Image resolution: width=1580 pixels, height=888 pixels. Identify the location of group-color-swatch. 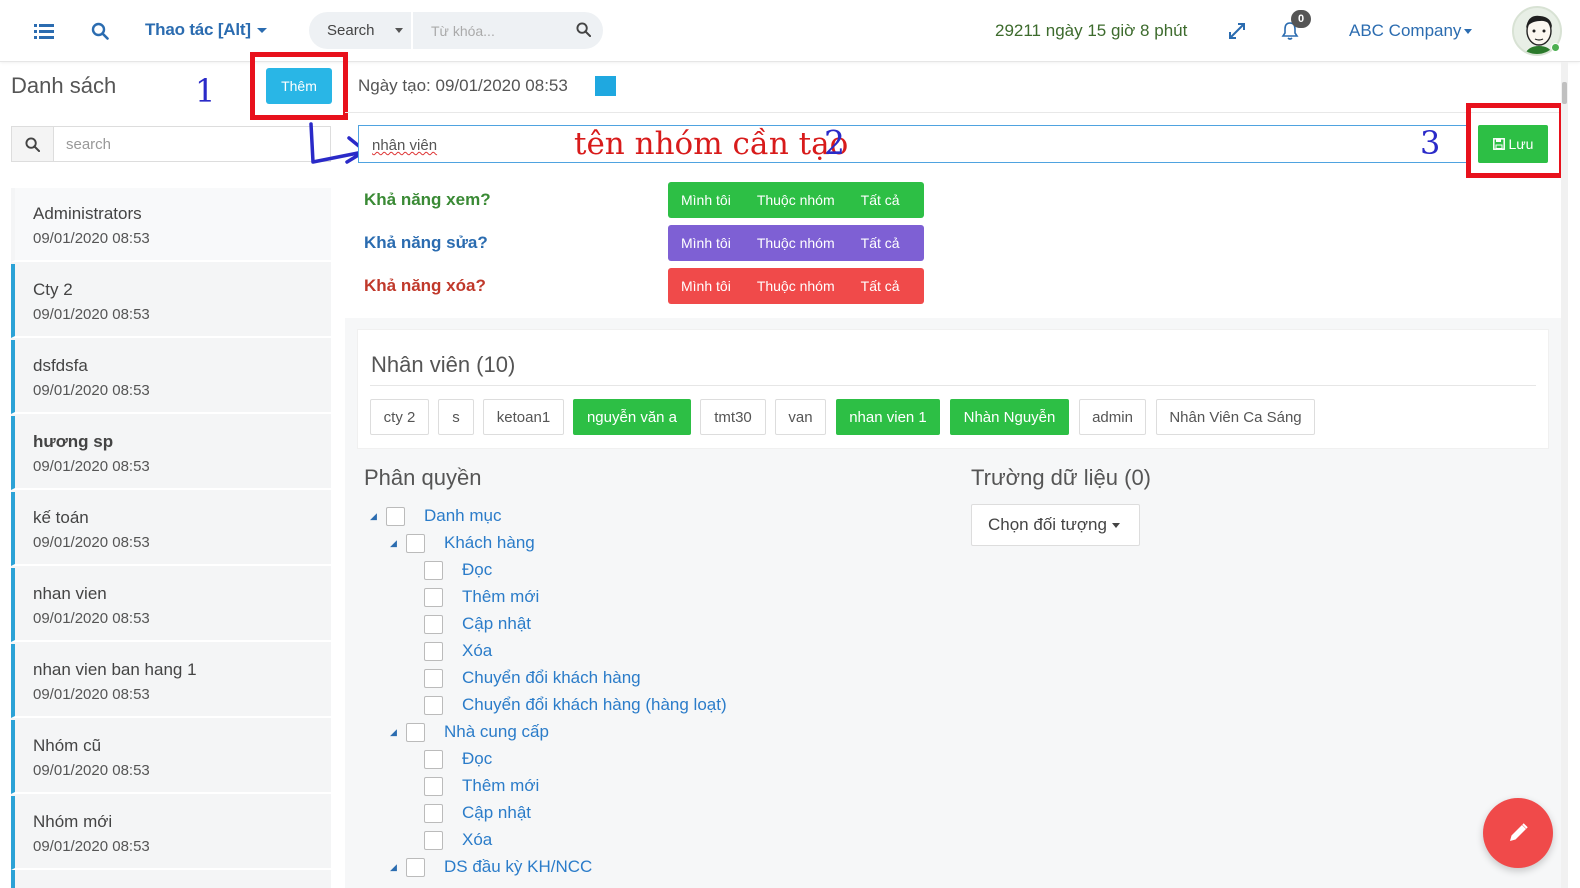
(605, 86).